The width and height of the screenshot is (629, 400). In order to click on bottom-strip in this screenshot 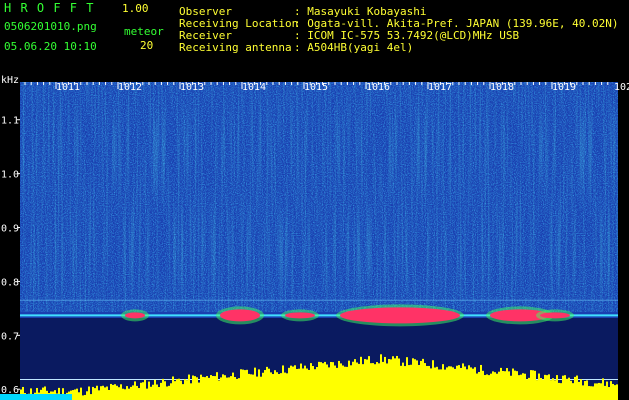, I will do `click(36, 397)`.